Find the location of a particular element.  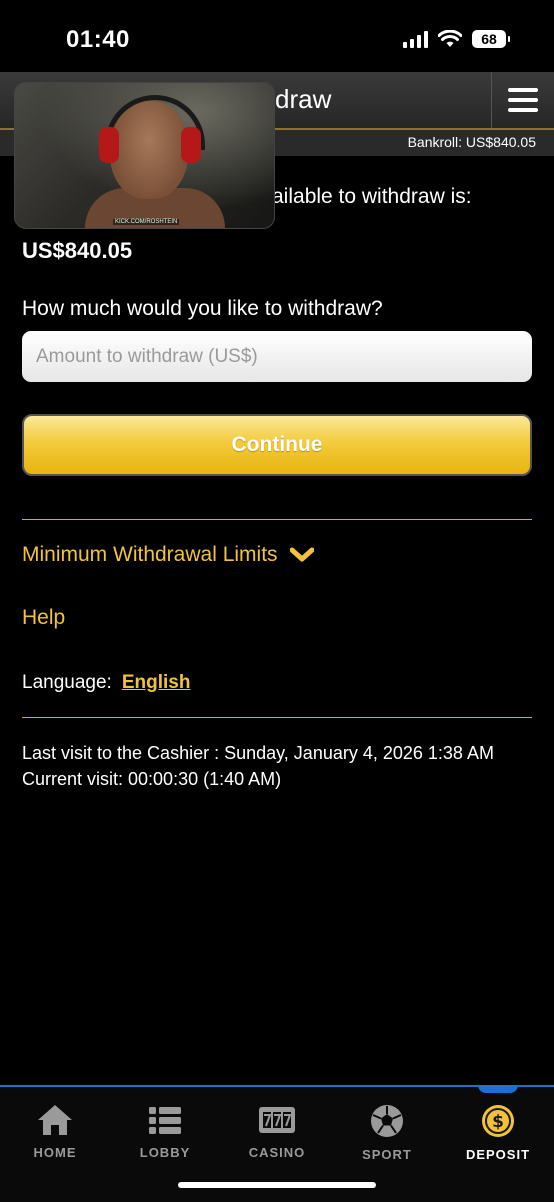

language-label: Language: is located at coordinates (67, 682).